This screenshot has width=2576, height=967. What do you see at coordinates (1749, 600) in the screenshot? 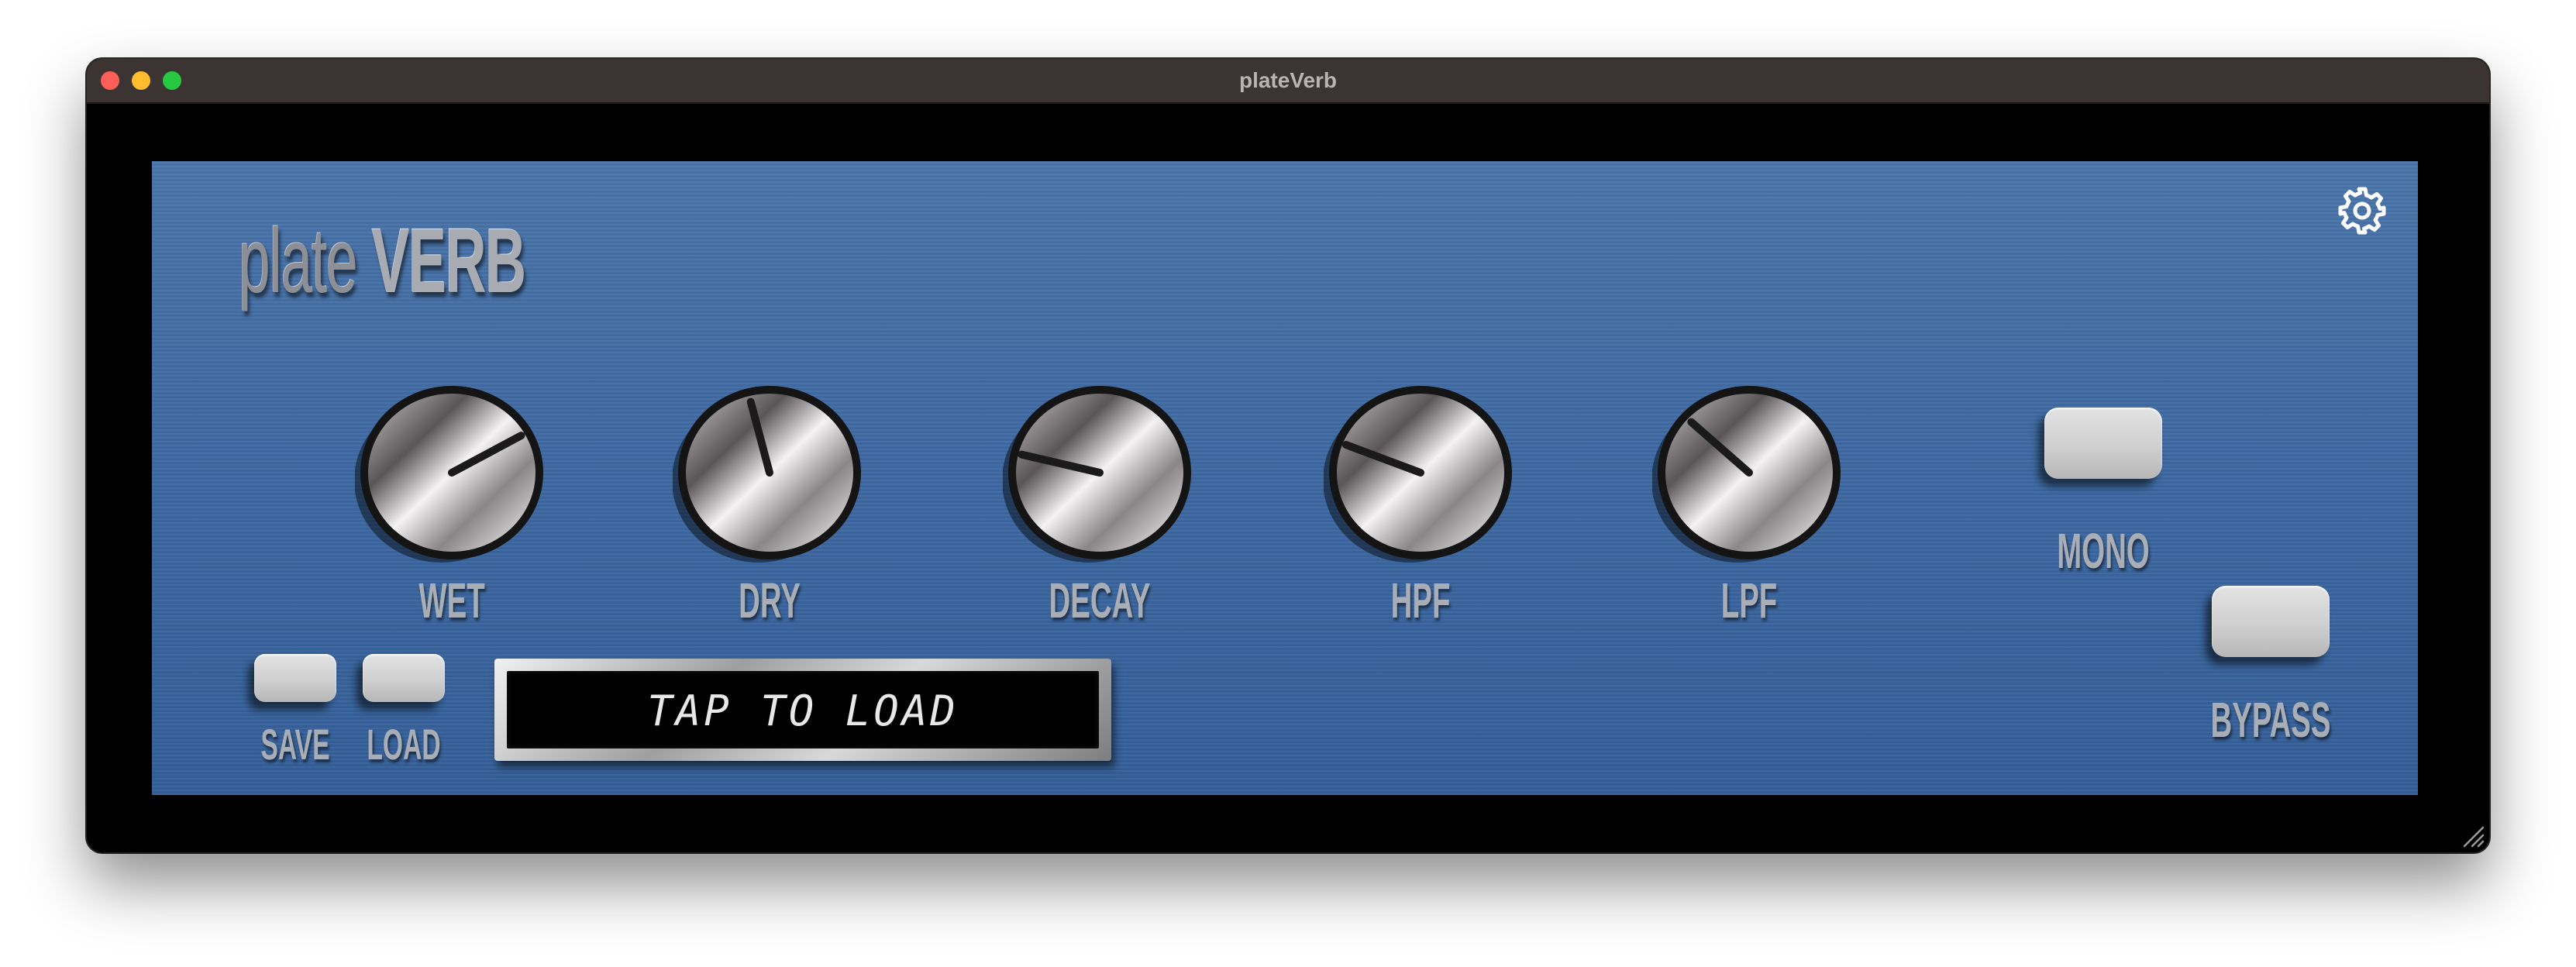
I see `lpf-label: LPF` at bounding box center [1749, 600].